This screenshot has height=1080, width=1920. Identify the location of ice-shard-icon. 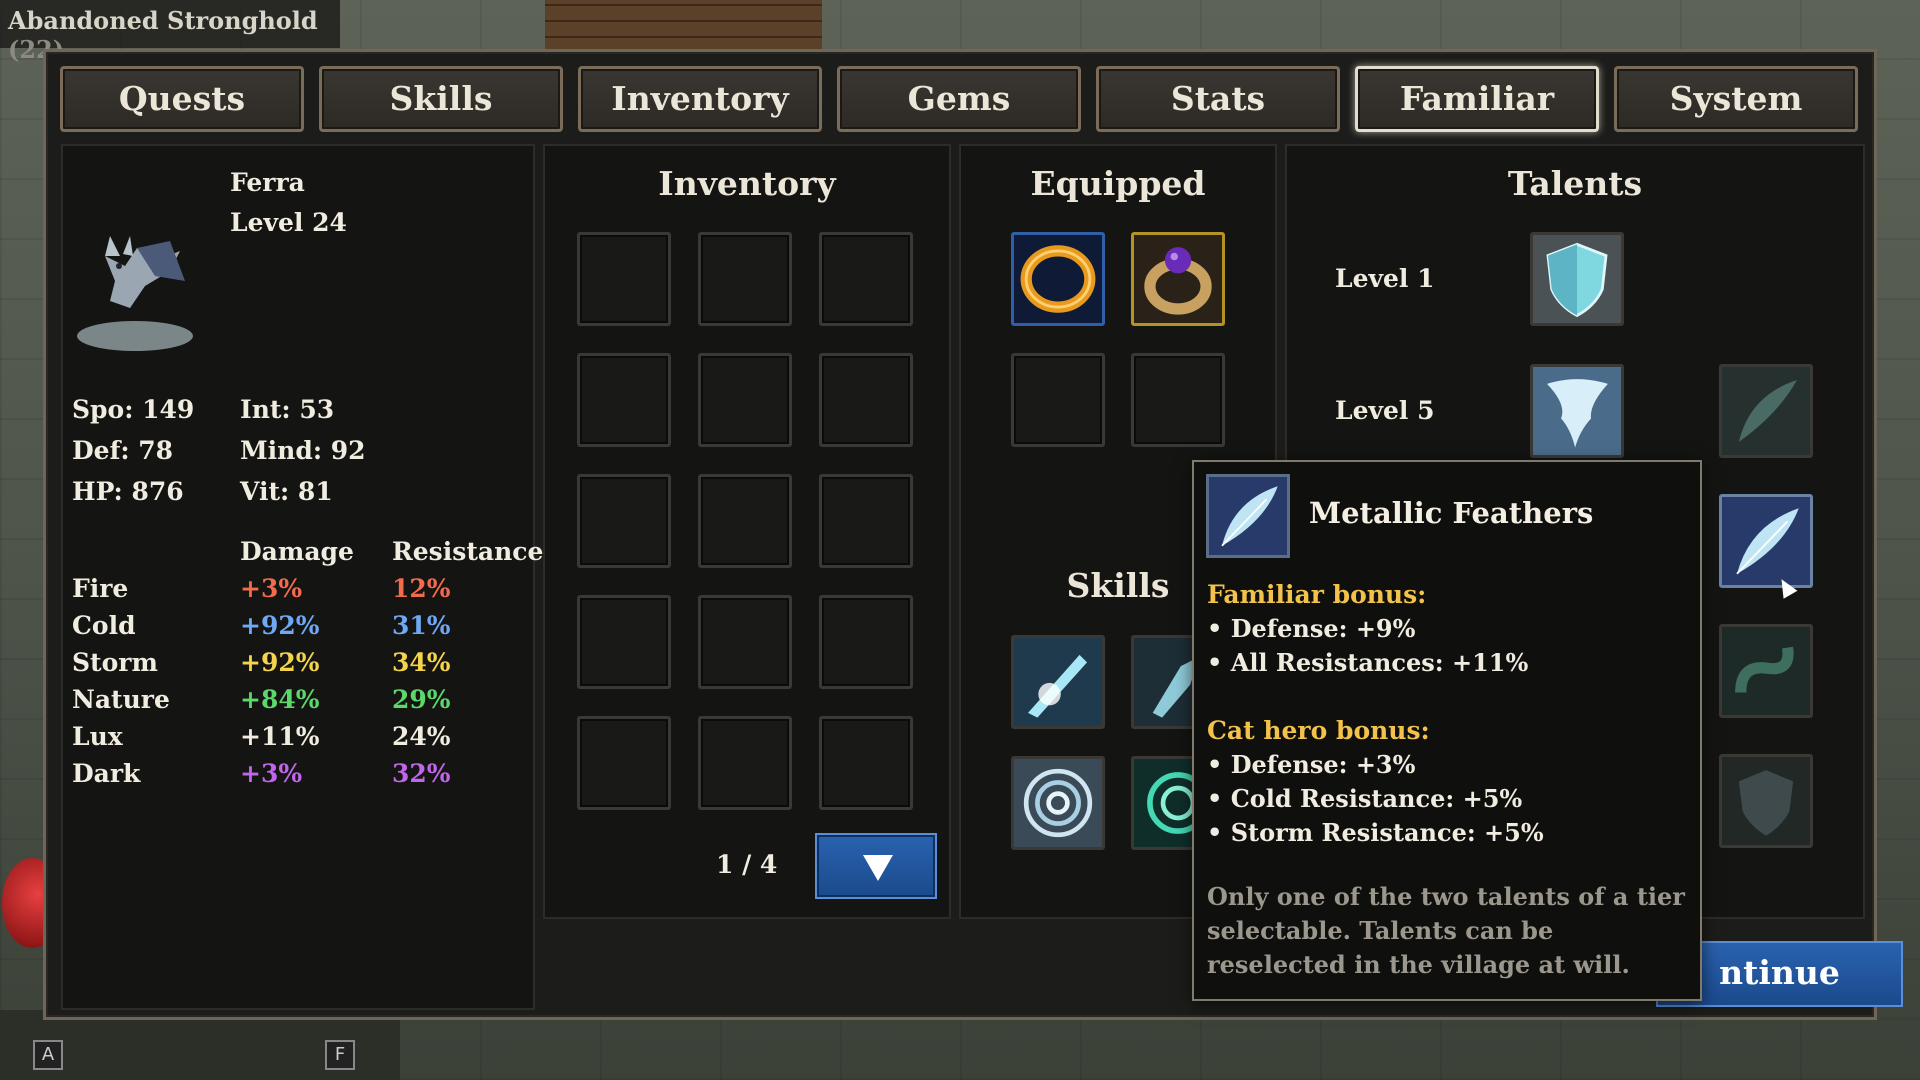
(1058, 682).